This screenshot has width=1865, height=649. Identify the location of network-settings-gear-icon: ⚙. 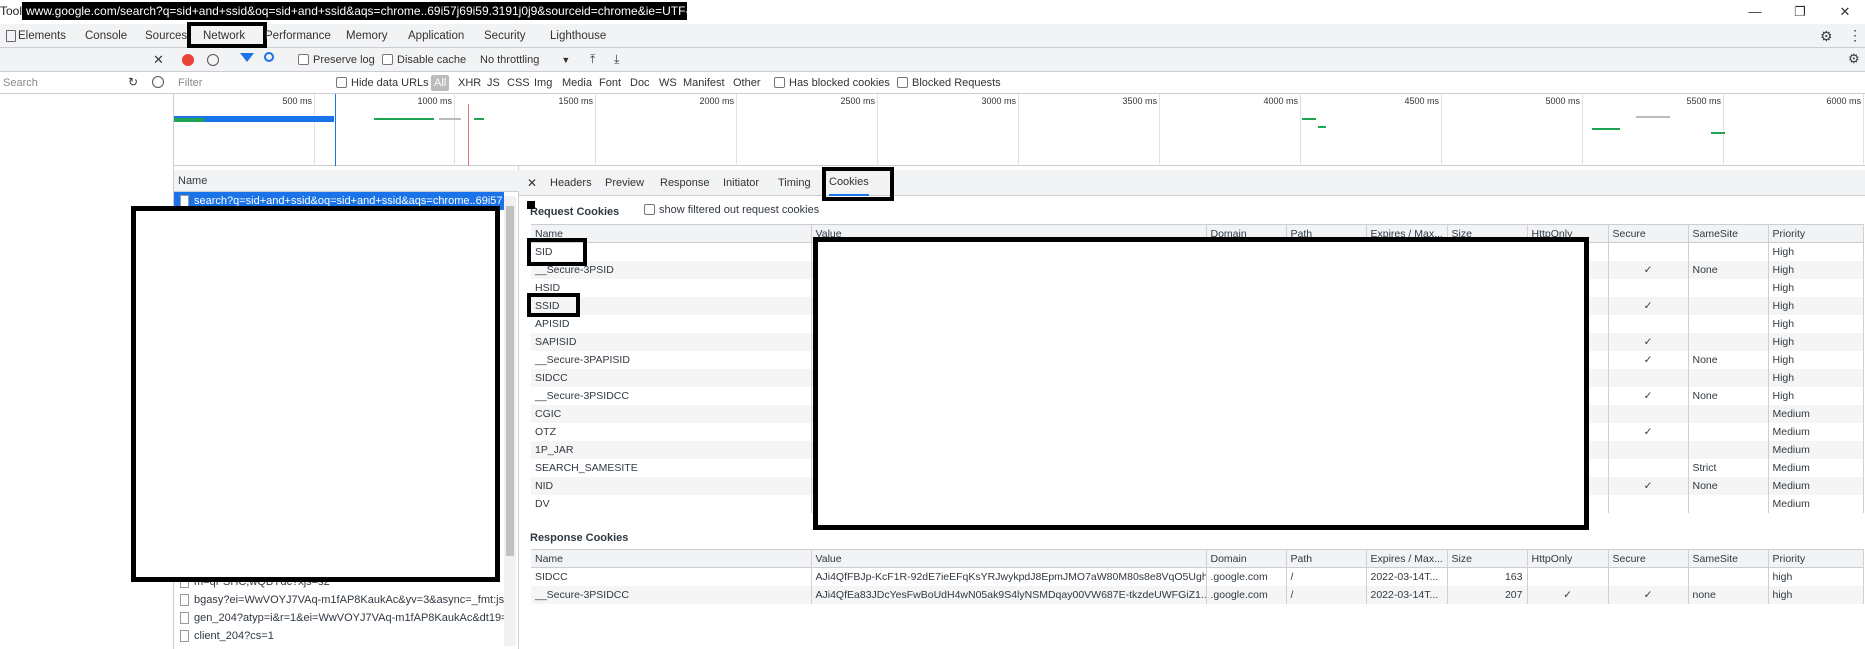
(1854, 59).